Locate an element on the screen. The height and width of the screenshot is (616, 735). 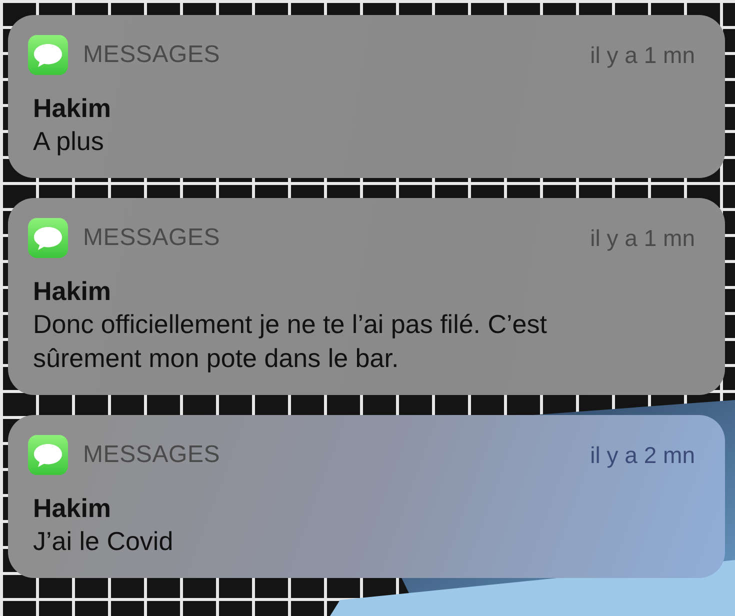
timestamp: il y a 2 mn is located at coordinates (642, 455).